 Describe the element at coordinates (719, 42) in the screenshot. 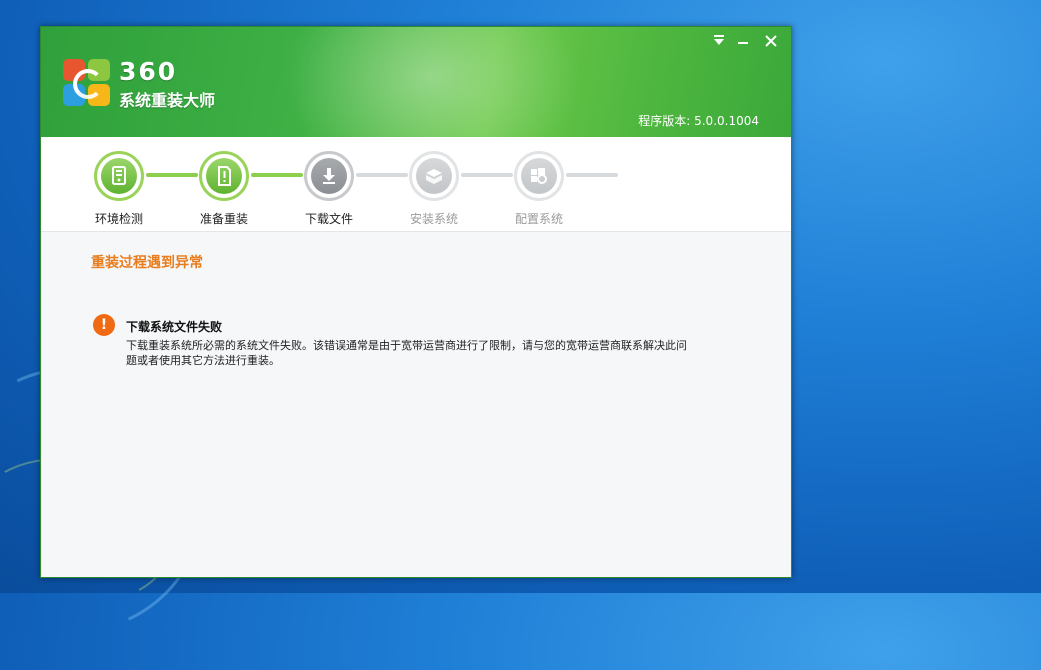

I see `dropdown-menu-icon` at that location.